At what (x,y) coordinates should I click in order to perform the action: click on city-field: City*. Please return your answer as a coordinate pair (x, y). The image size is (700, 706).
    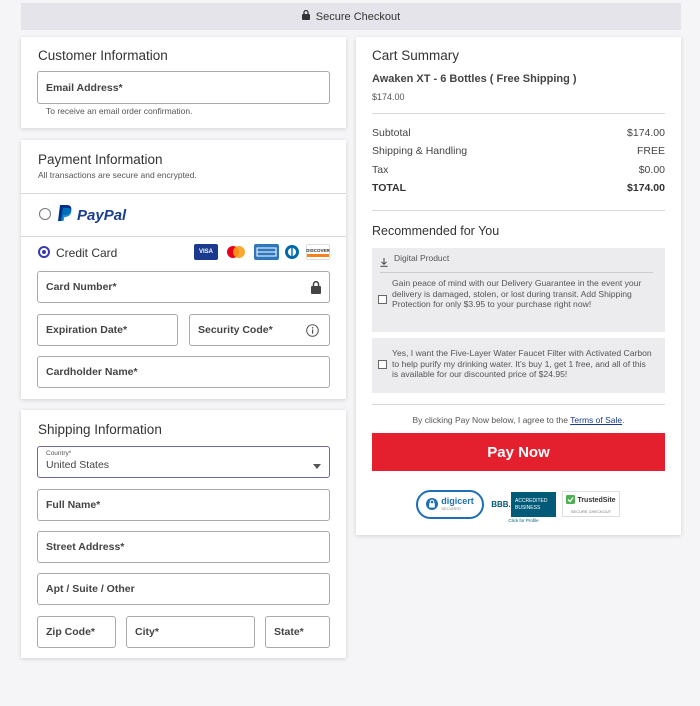
    Looking at the image, I should click on (190, 632).